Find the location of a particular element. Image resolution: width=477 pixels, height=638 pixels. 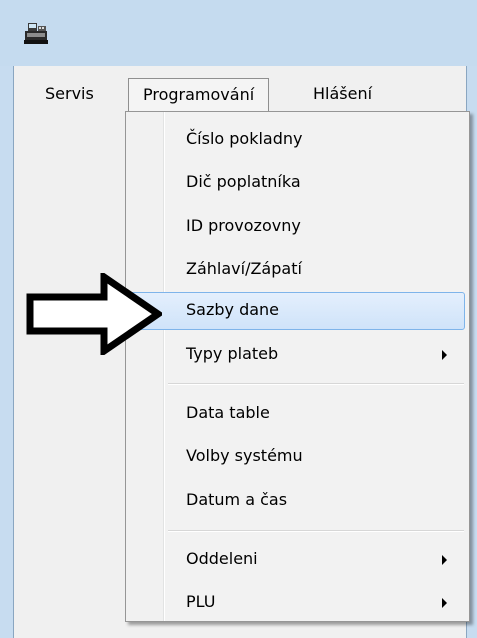

menu-item-cislo-pokladny: Číslo pokladny is located at coordinates (296, 140).